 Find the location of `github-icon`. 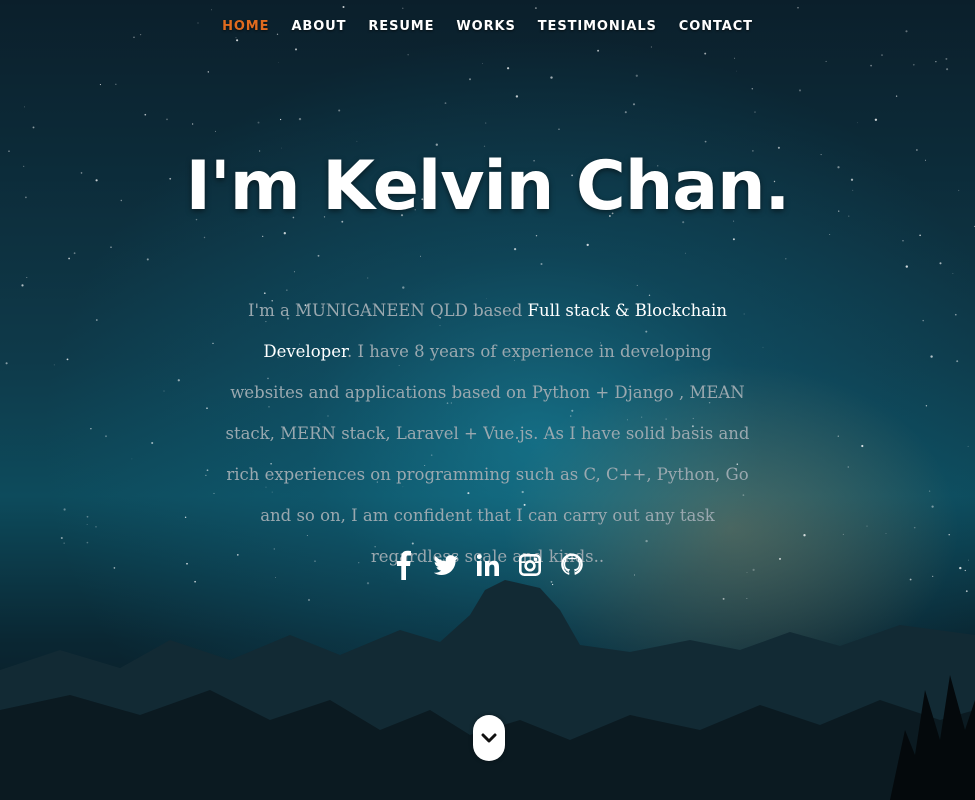

github-icon is located at coordinates (572, 565).